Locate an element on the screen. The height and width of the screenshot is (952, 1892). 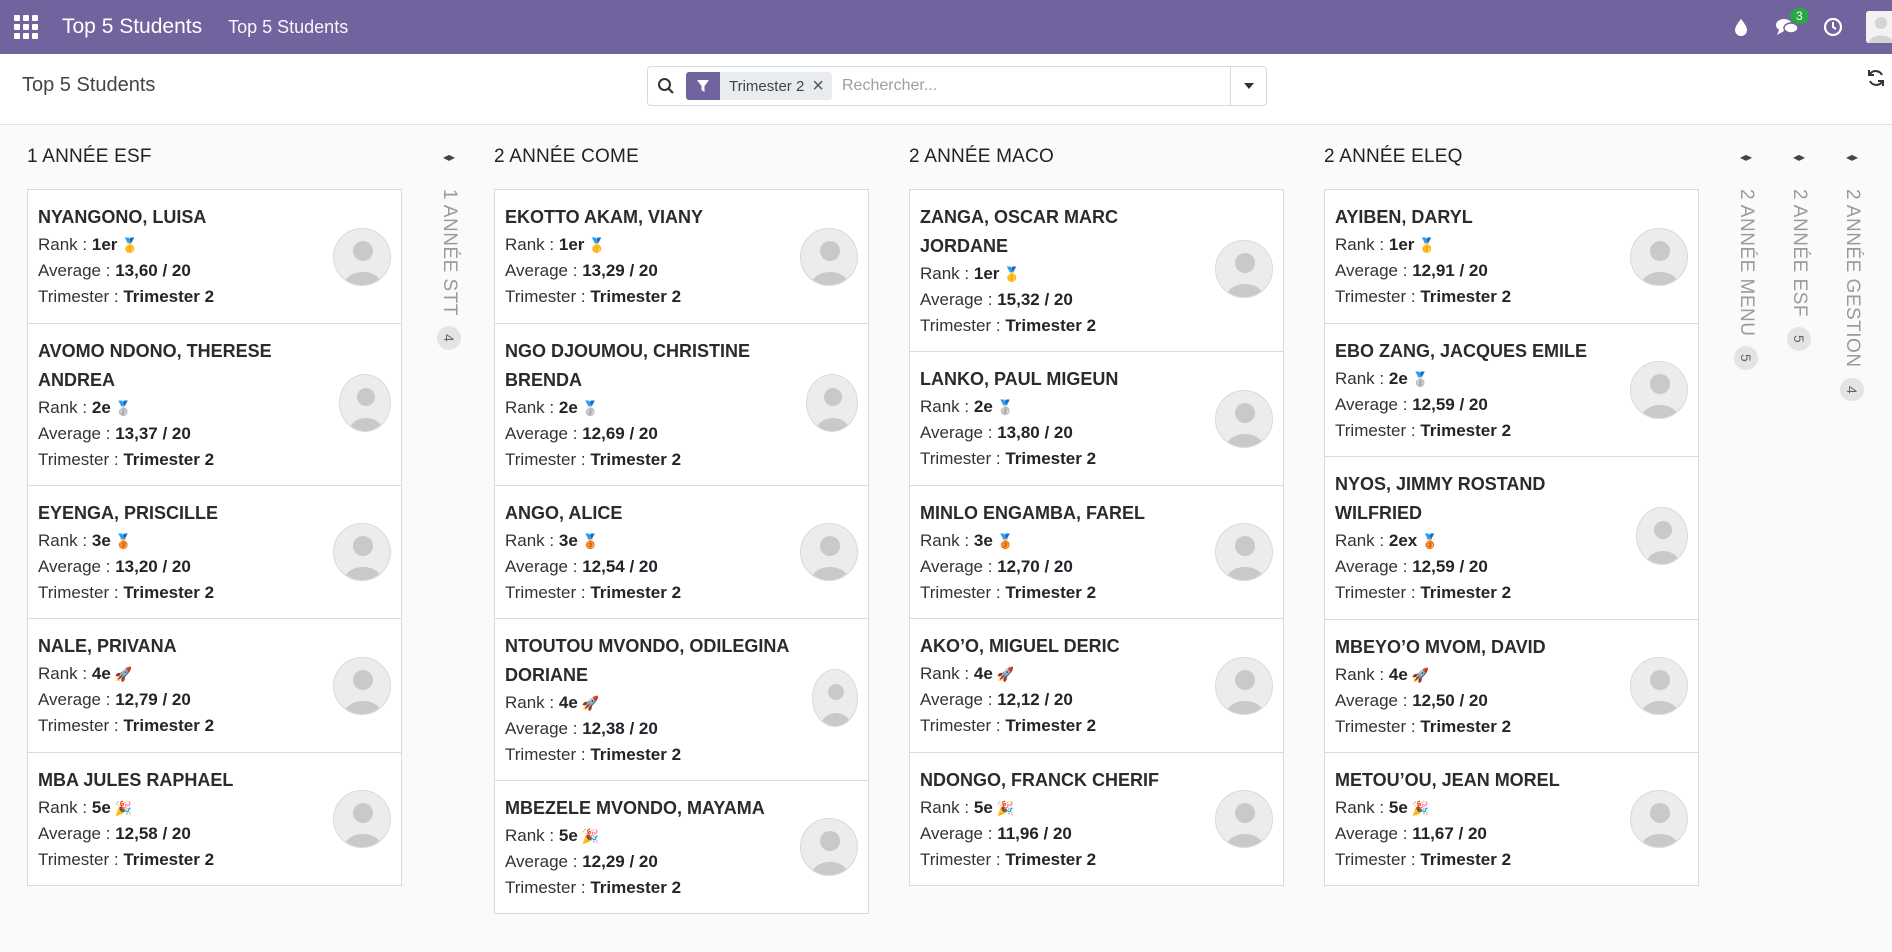
average-value: 12,79 / 20 is located at coordinates (153, 699).